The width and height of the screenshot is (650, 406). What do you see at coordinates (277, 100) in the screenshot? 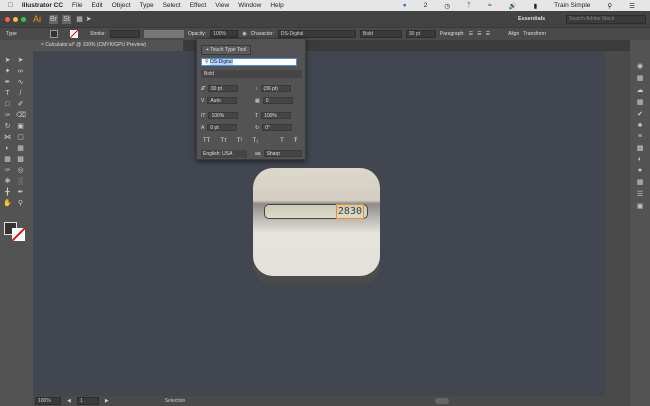
I see `tracking-input: 0` at bounding box center [277, 100].